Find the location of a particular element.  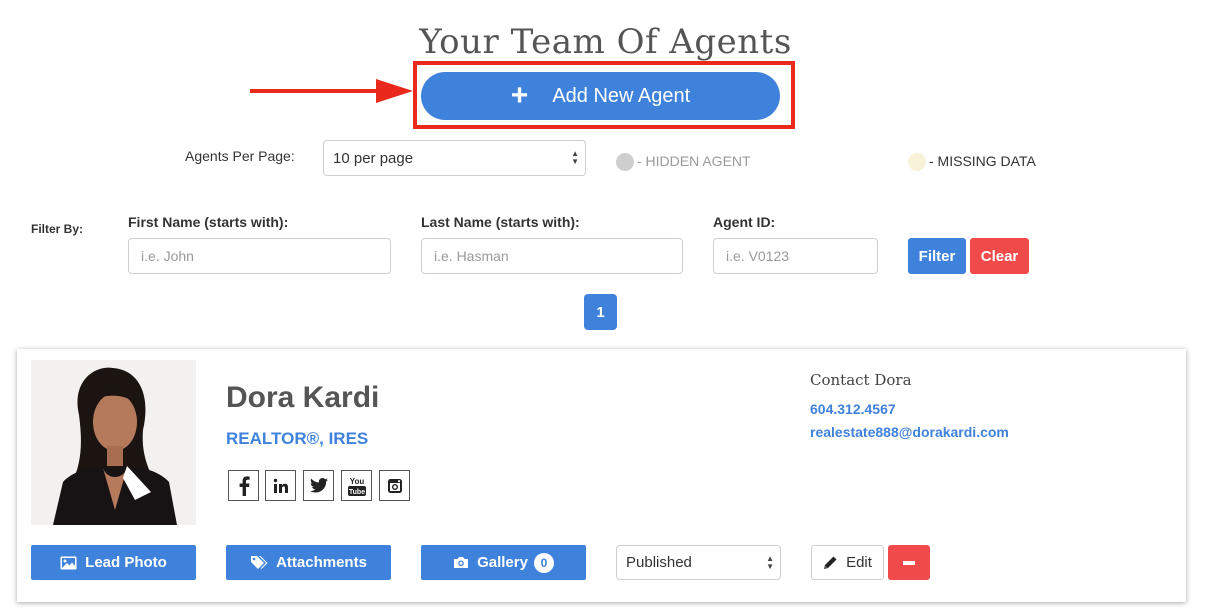

agents-per-page-value: 10 per page is located at coordinates (373, 158).